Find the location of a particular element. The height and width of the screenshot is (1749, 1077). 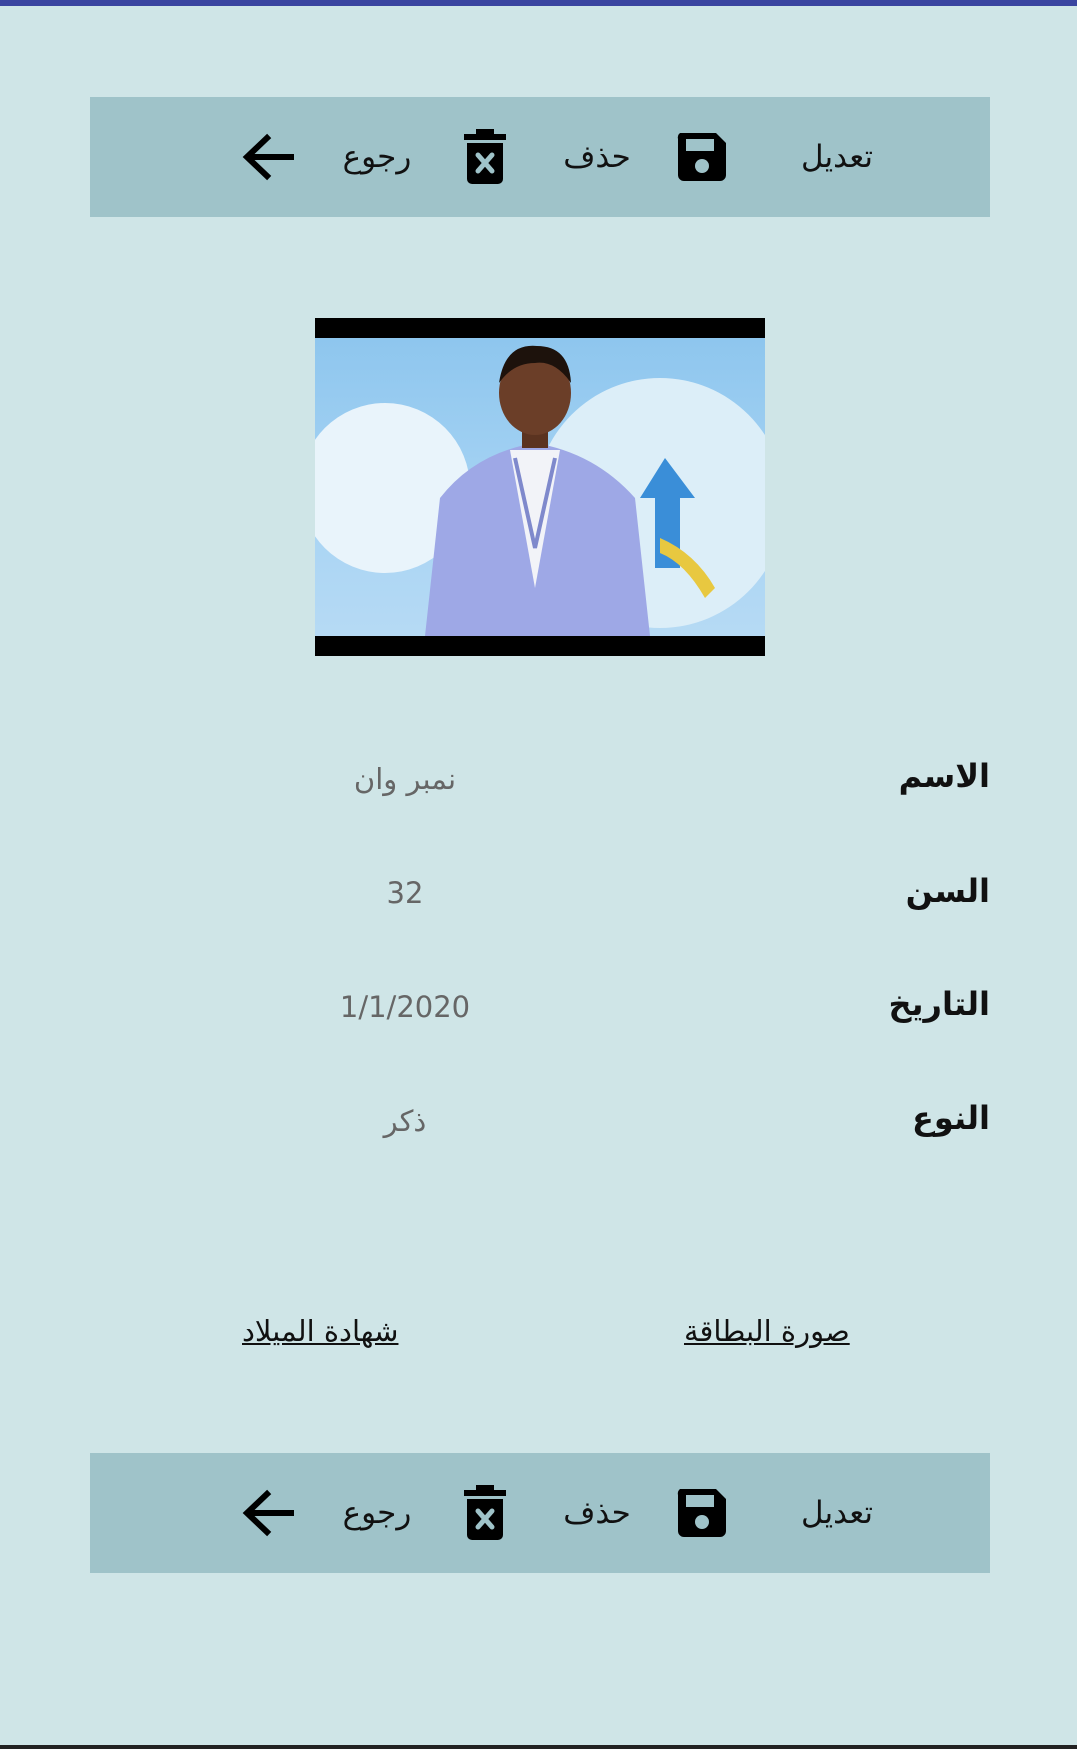

save-icon-bottom is located at coordinates (702, 1513).